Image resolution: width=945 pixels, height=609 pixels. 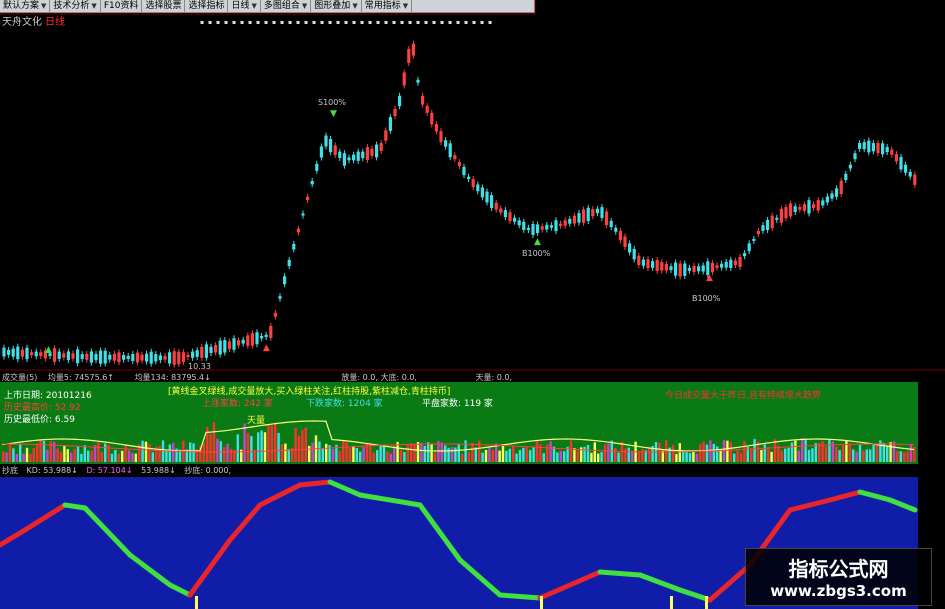 I want to click on volume-ma134: 均量134: 83795.4↓, so click(x=172, y=377).